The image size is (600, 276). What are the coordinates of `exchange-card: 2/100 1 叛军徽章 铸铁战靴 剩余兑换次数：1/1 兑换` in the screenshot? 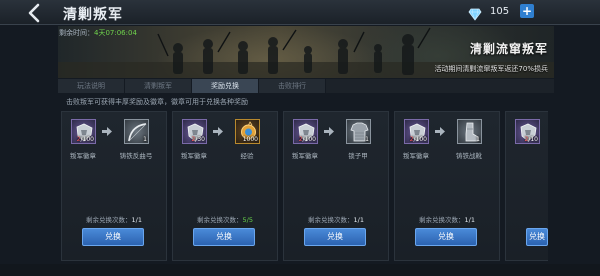 It's located at (447, 186).